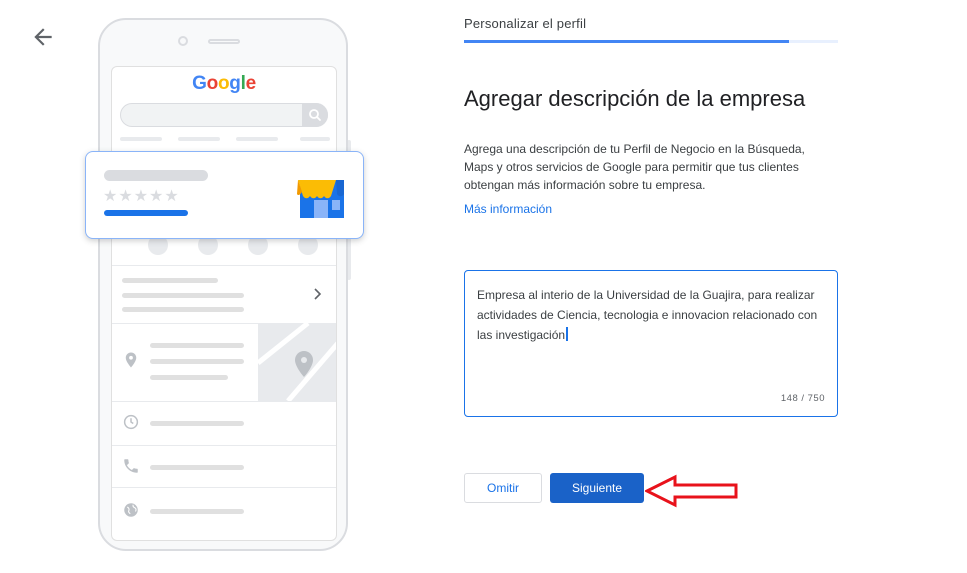 This screenshot has height=573, width=967. Describe the element at coordinates (141, 195) in the screenshot. I see `rating-stars-icon: ★★★★★` at that location.